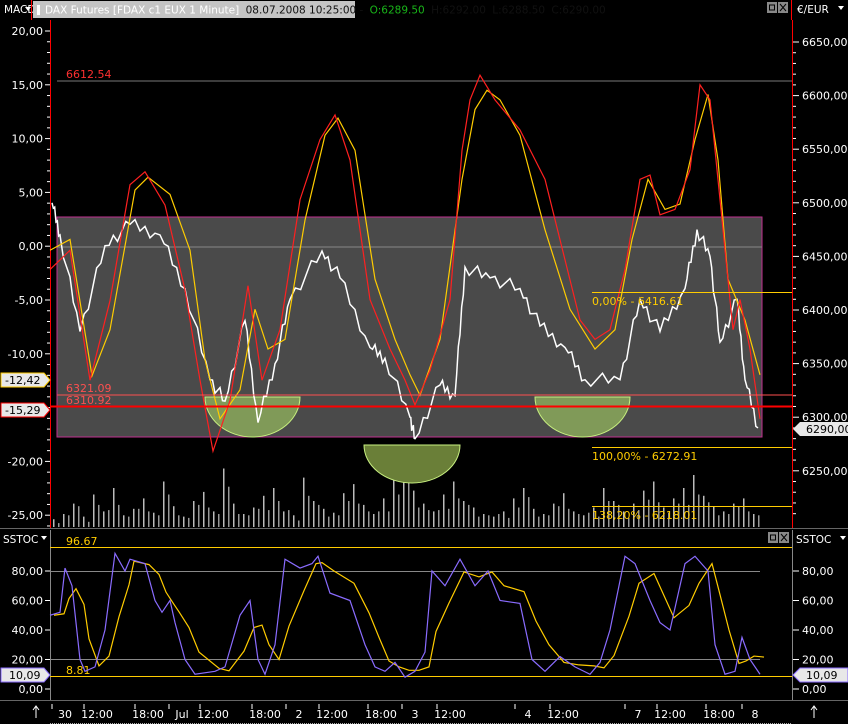  What do you see at coordinates (20, 540) in the screenshot?
I see `lower-indicator-dropdown: SSTOC` at bounding box center [20, 540].